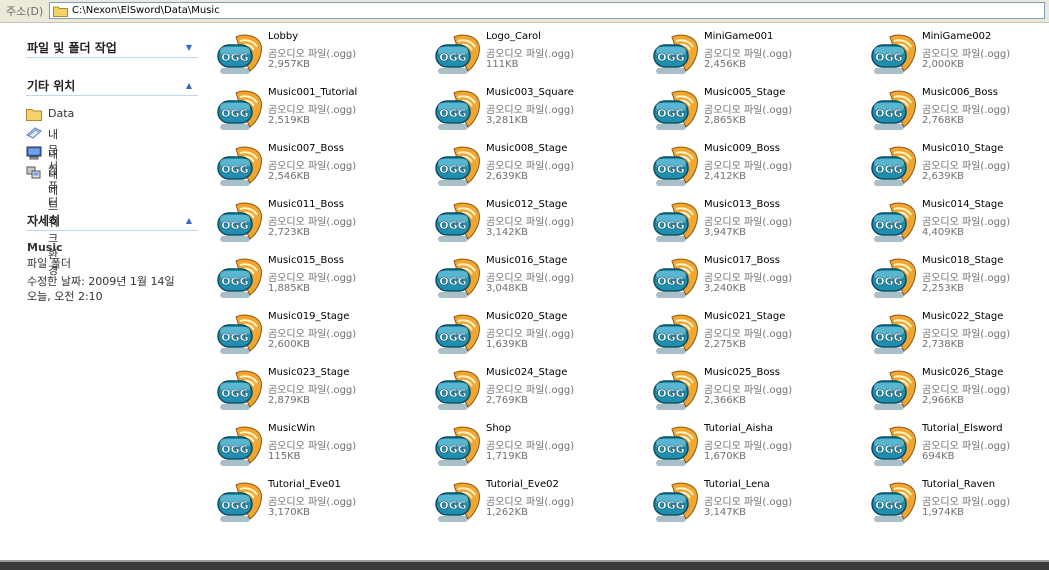 This screenshot has height=570, width=1049. I want to click on file-item: OGG Music016_Stage 곰오디오 파일(.ogg) 3,048KB, so click(536, 281).